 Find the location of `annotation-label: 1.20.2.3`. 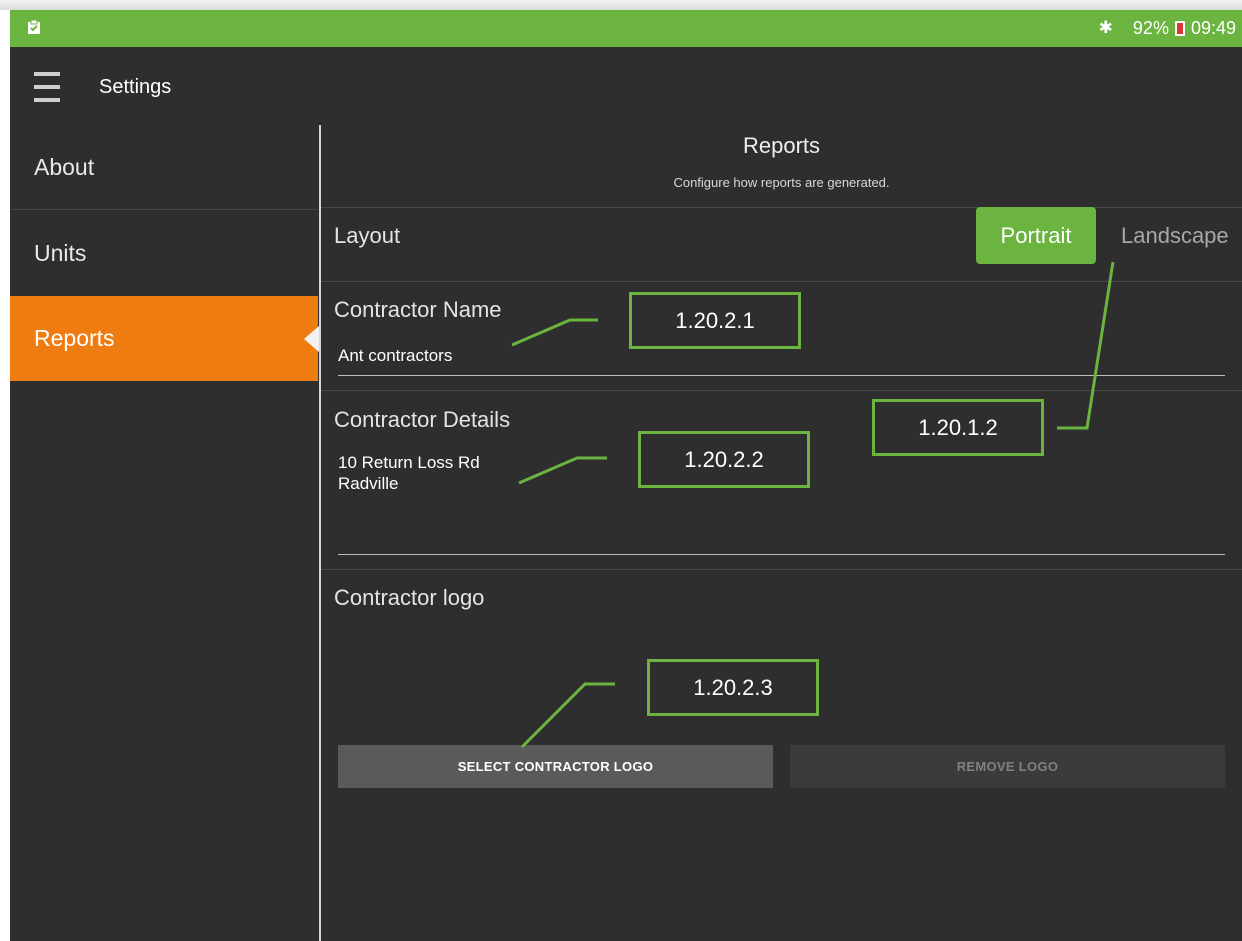

annotation-label: 1.20.2.3 is located at coordinates (733, 687).